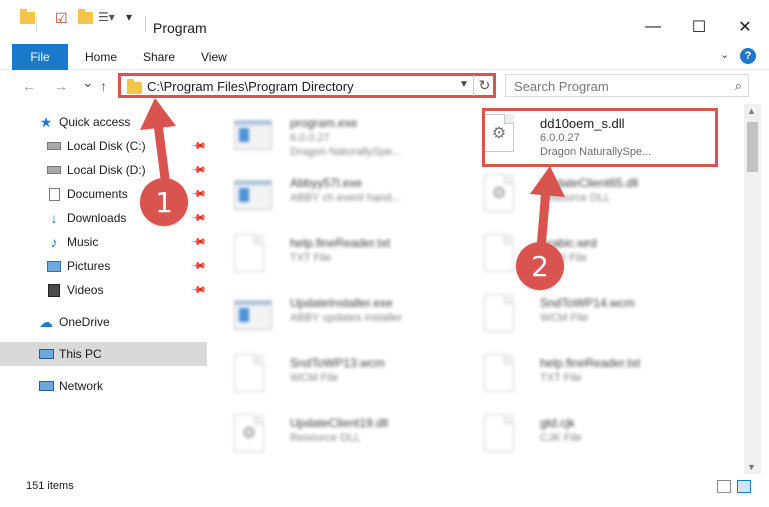 This screenshot has height=507, width=769. What do you see at coordinates (540, 266) in the screenshot?
I see `step-2-badge: 2` at bounding box center [540, 266].